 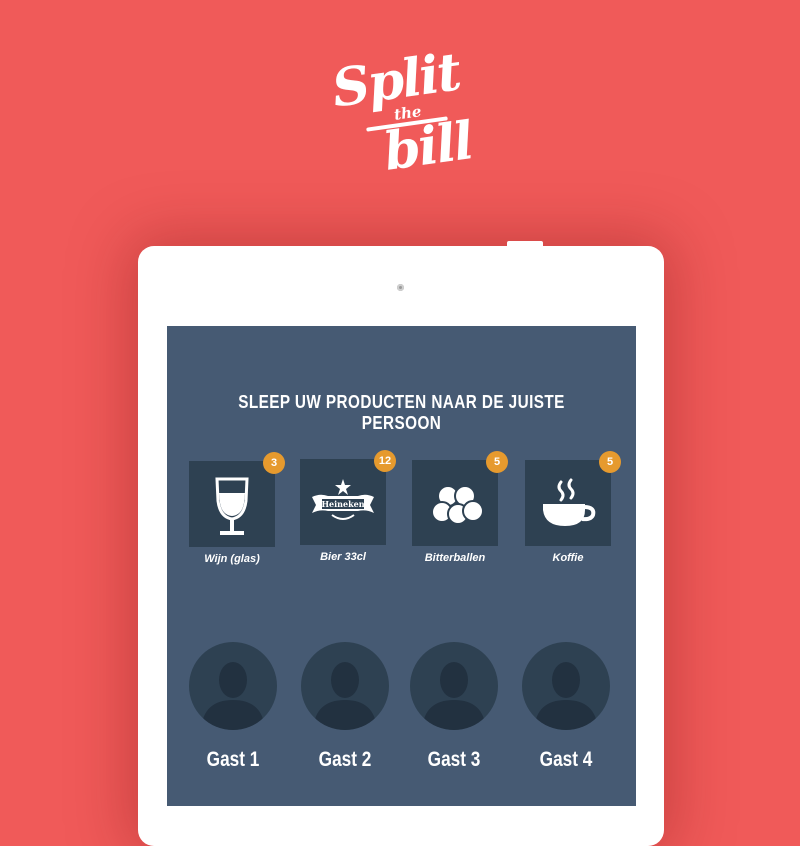 I want to click on product-label: Bitterballen, so click(x=455, y=558).